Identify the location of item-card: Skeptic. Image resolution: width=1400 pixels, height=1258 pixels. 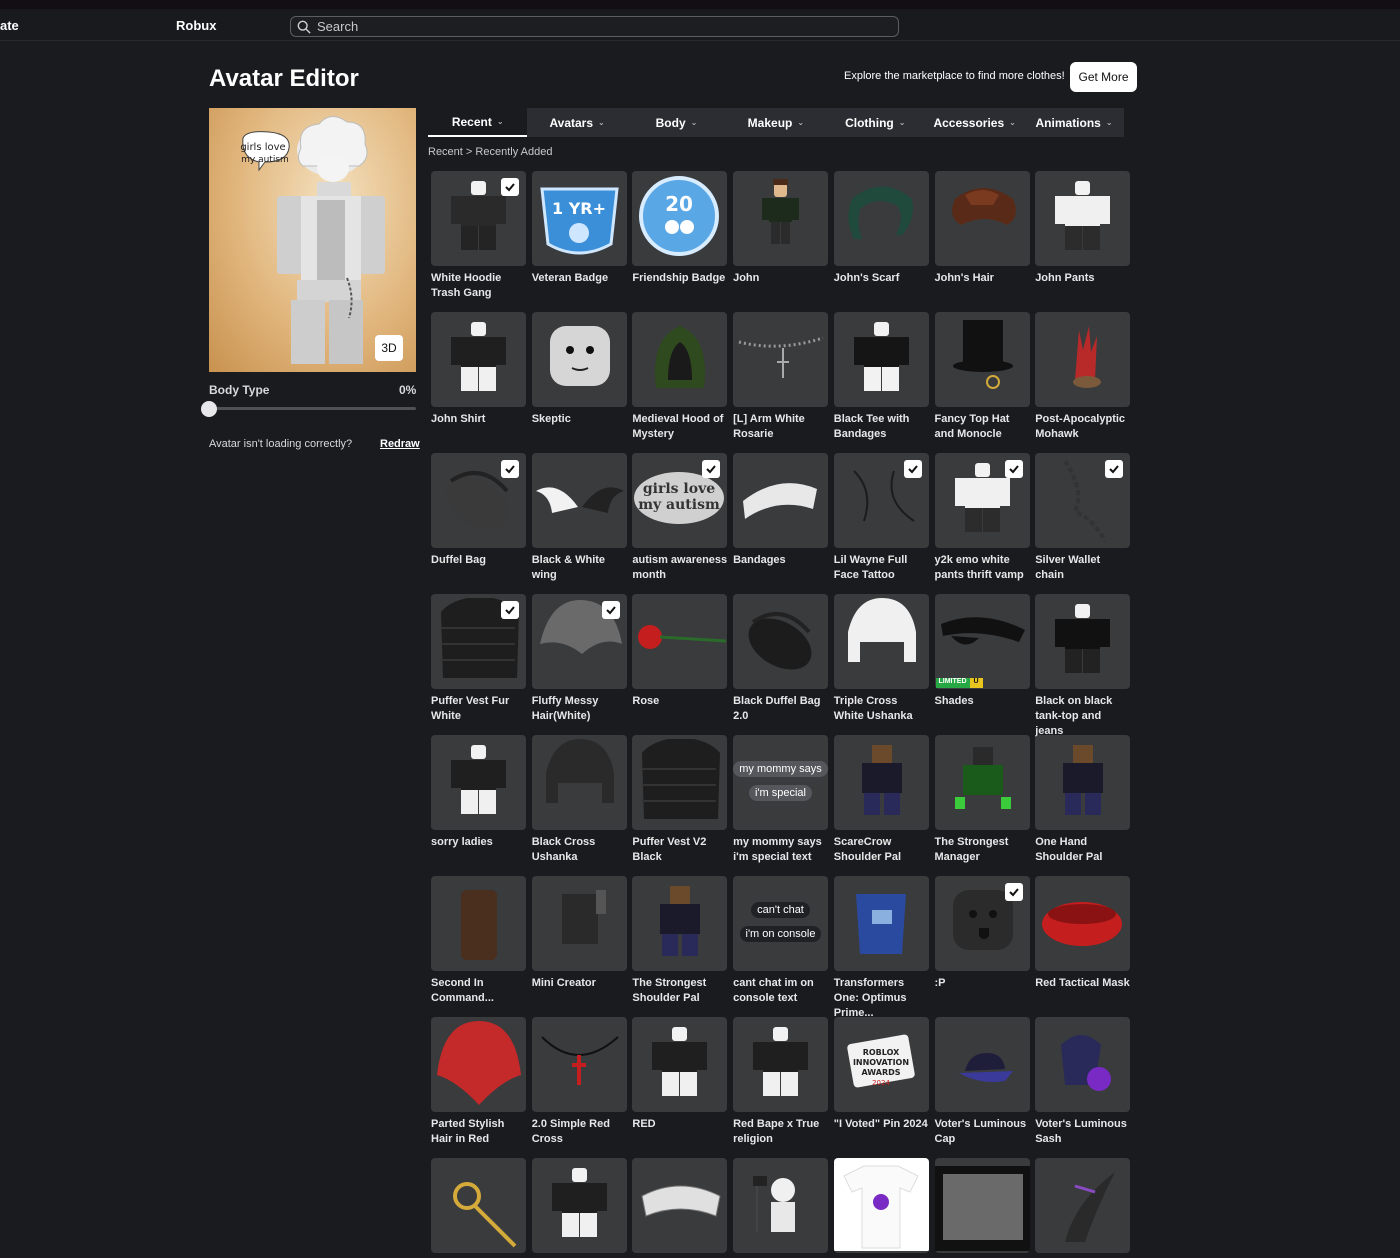
(579, 369).